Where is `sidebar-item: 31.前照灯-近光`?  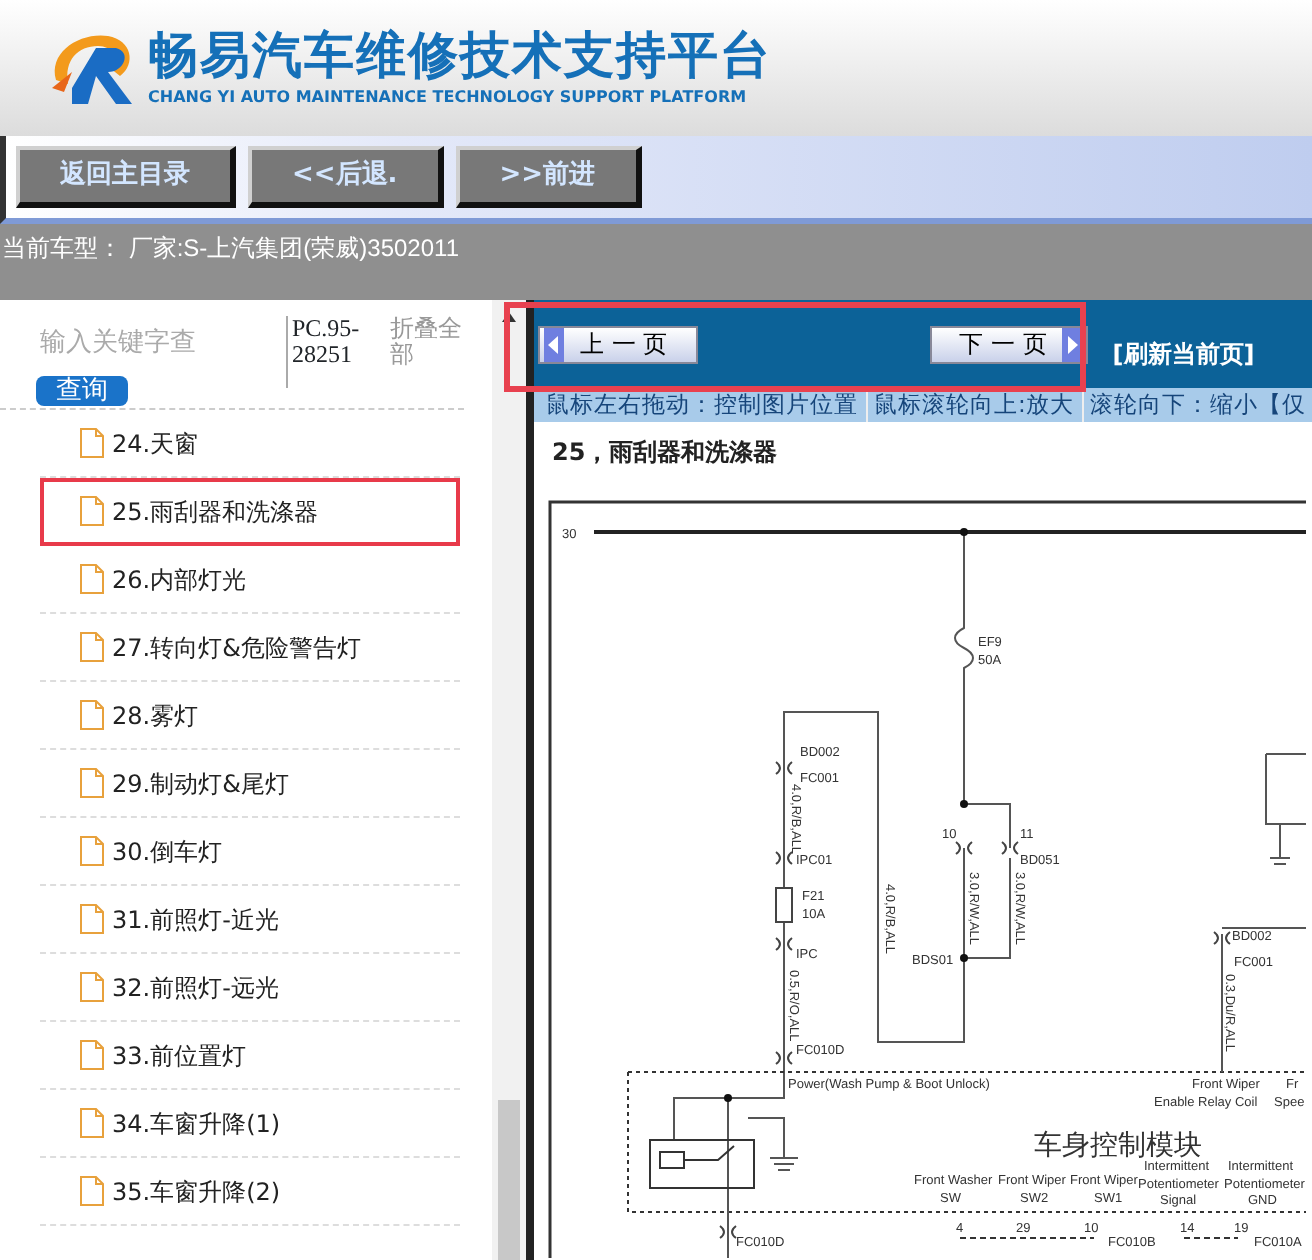
sidebar-item: 31.前照灯-近光 is located at coordinates (250, 920).